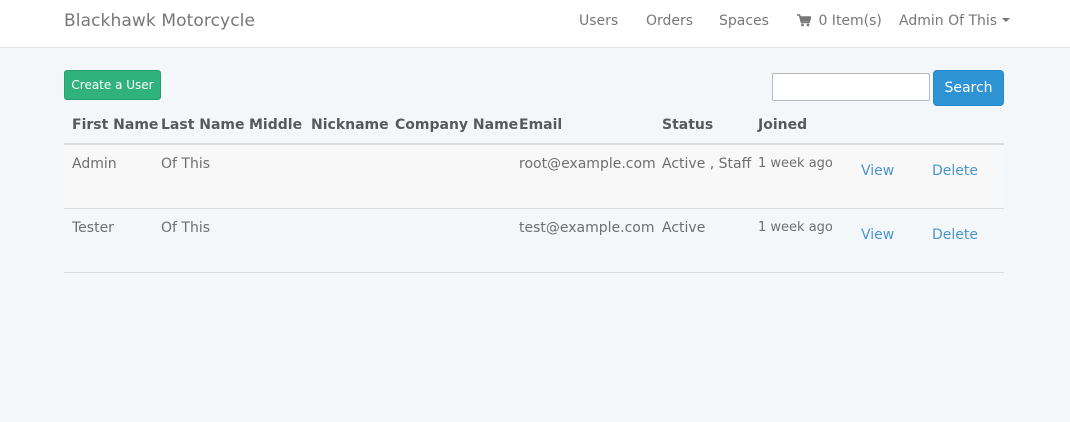 The height and width of the screenshot is (422, 1070). I want to click on search-button: Search, so click(968, 88).